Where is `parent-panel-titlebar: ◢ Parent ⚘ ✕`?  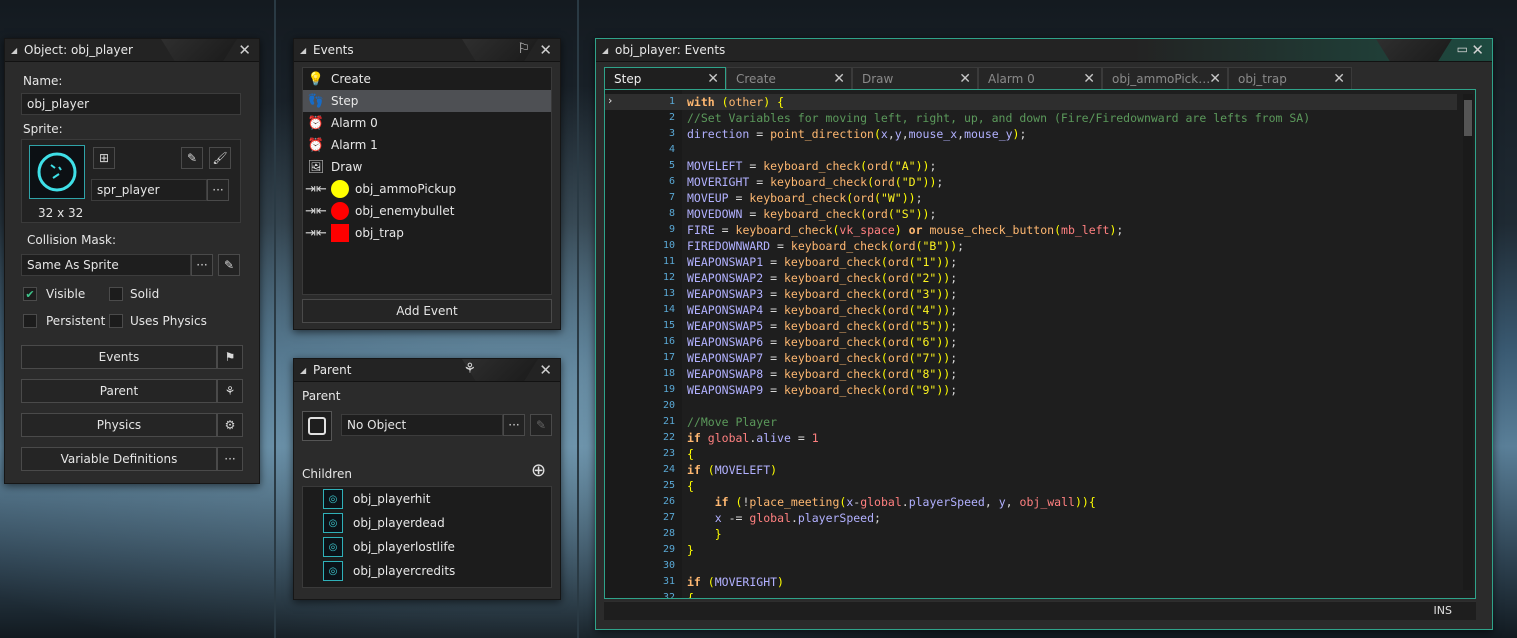
parent-panel-titlebar: ◢ Parent ⚘ ✕ is located at coordinates (427, 370).